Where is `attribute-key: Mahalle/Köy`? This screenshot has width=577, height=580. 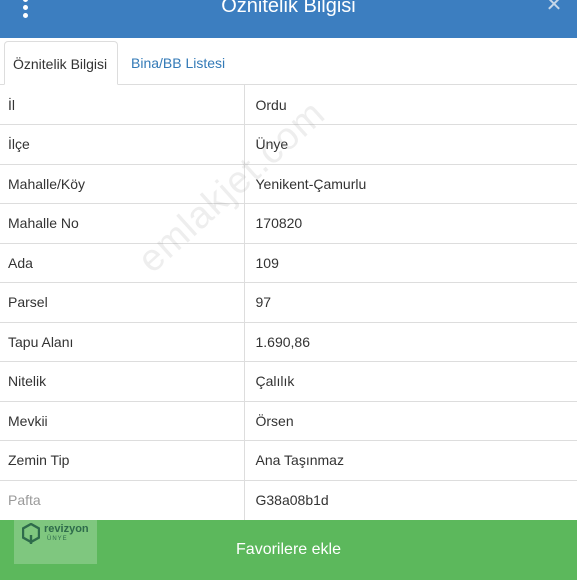 attribute-key: Mahalle/Köy is located at coordinates (122, 183).